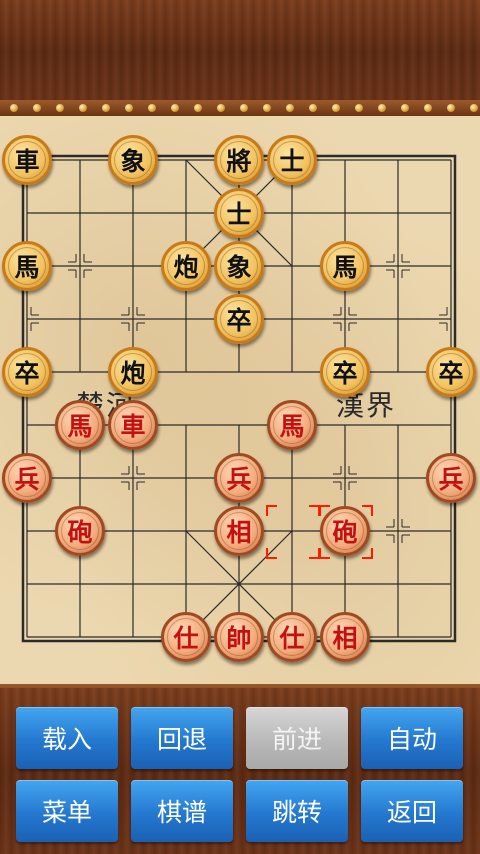 Image resolution: width=480 pixels, height=854 pixels. Describe the element at coordinates (182, 738) in the screenshot. I see `undo-button: 回退` at that location.